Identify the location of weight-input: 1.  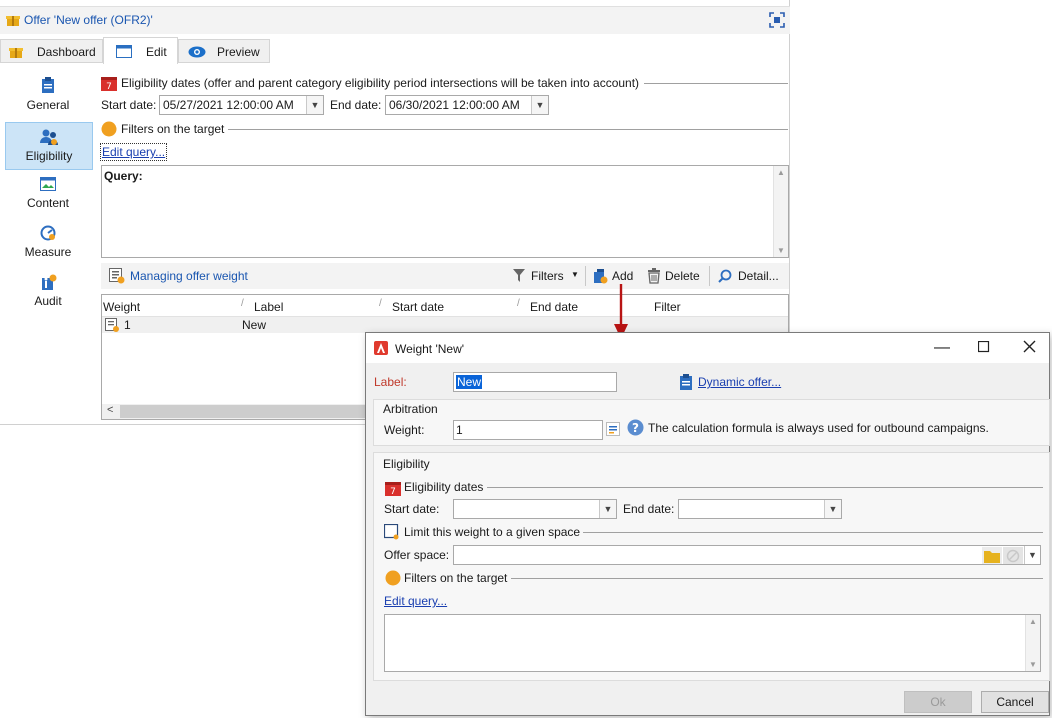
(528, 430).